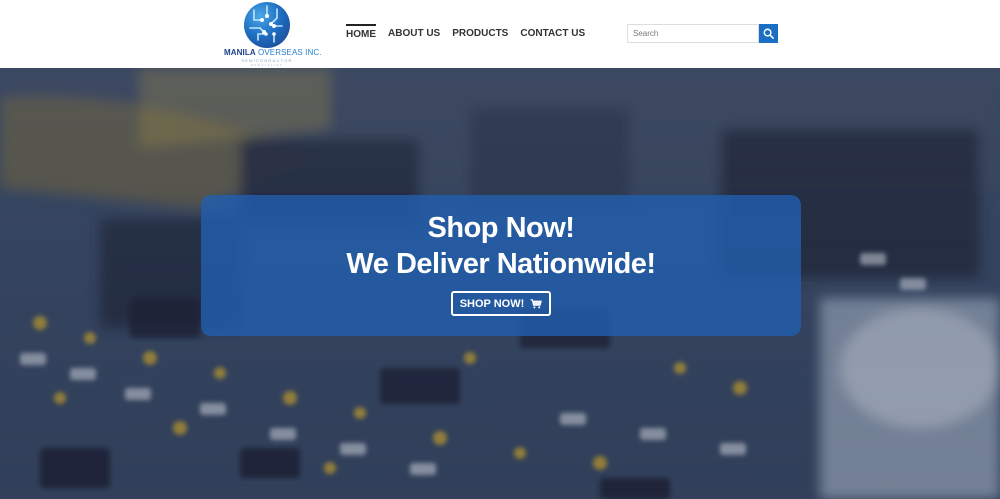 The image size is (1000, 499). Describe the element at coordinates (552, 32) in the screenshot. I see `nav-contact-us: CONTACT US` at that location.